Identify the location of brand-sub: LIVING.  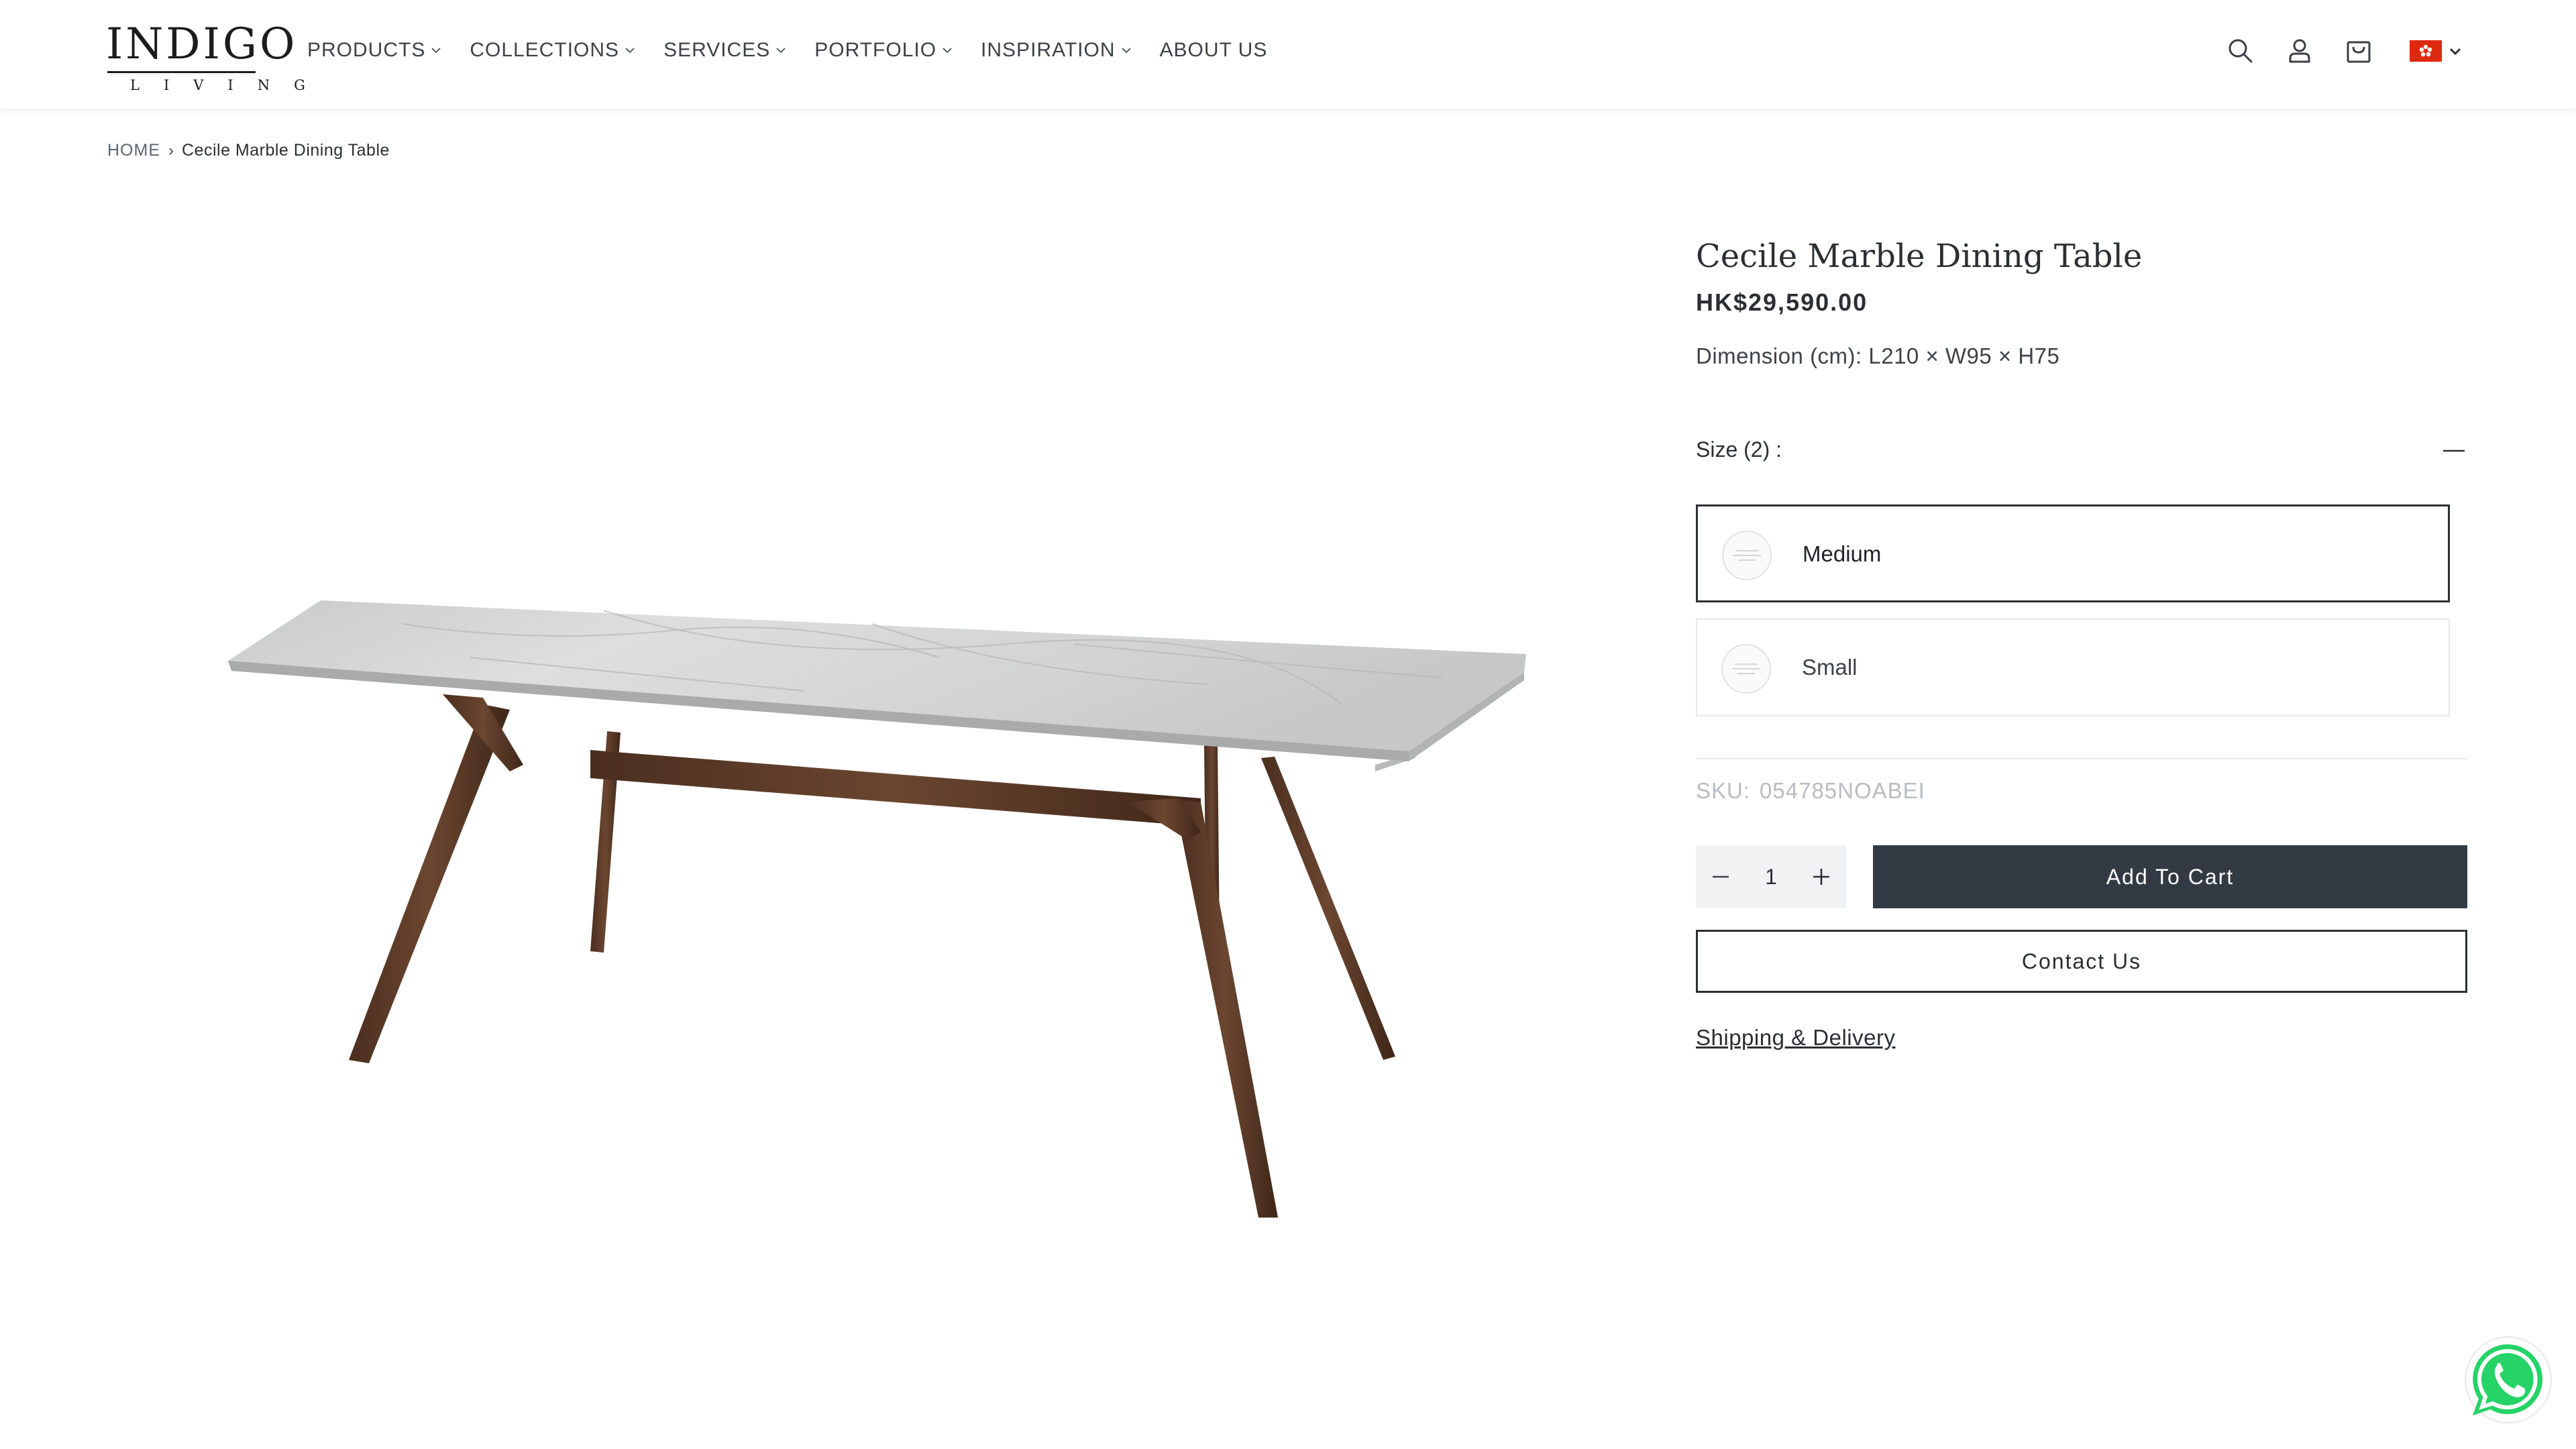
(229, 85).